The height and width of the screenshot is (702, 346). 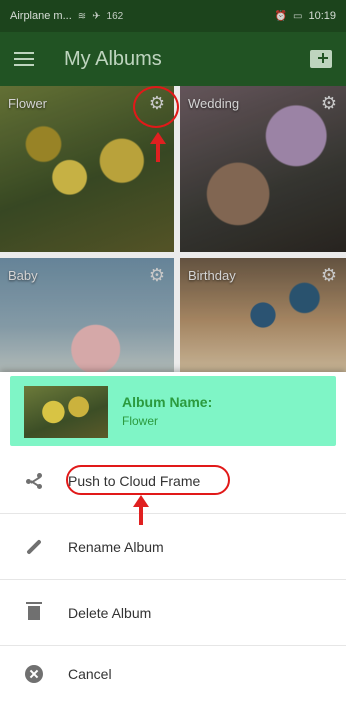 I want to click on menu-item-label: Delete Album, so click(x=110, y=612).